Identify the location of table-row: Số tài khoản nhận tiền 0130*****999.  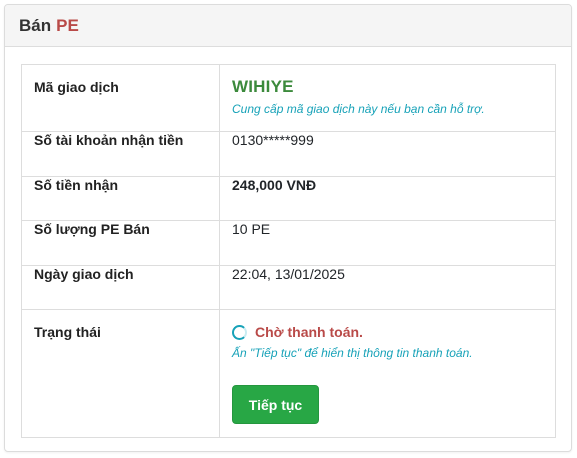
(288, 154).